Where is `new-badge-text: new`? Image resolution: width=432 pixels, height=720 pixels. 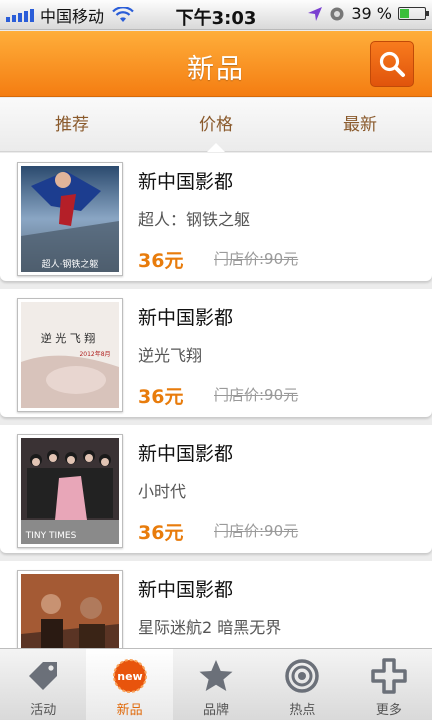
new-badge-text: new is located at coordinates (129, 676).